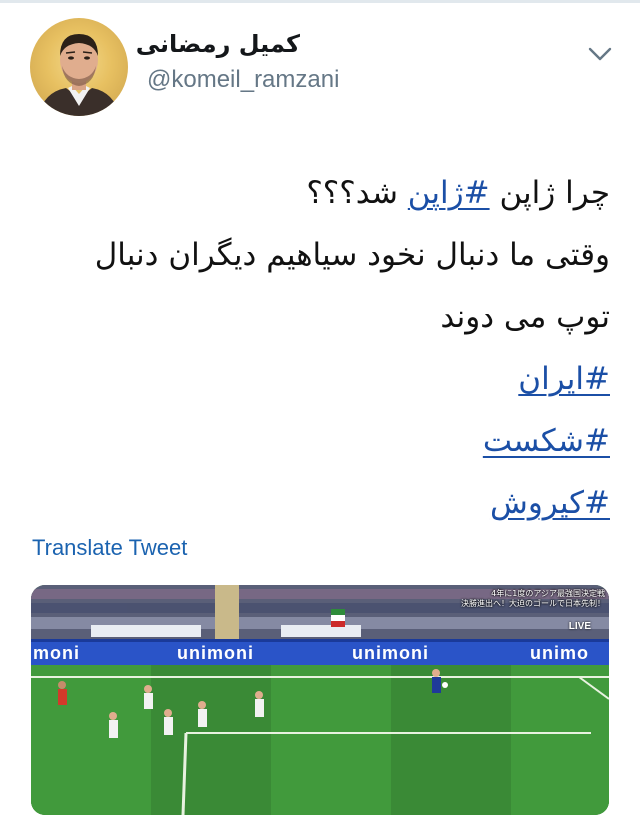 The width and height of the screenshot is (640, 815). What do you see at coordinates (548, 593) in the screenshot?
I see `broadcast-caption-line-1: 4年に1度のアジア最強国決定戦` at bounding box center [548, 593].